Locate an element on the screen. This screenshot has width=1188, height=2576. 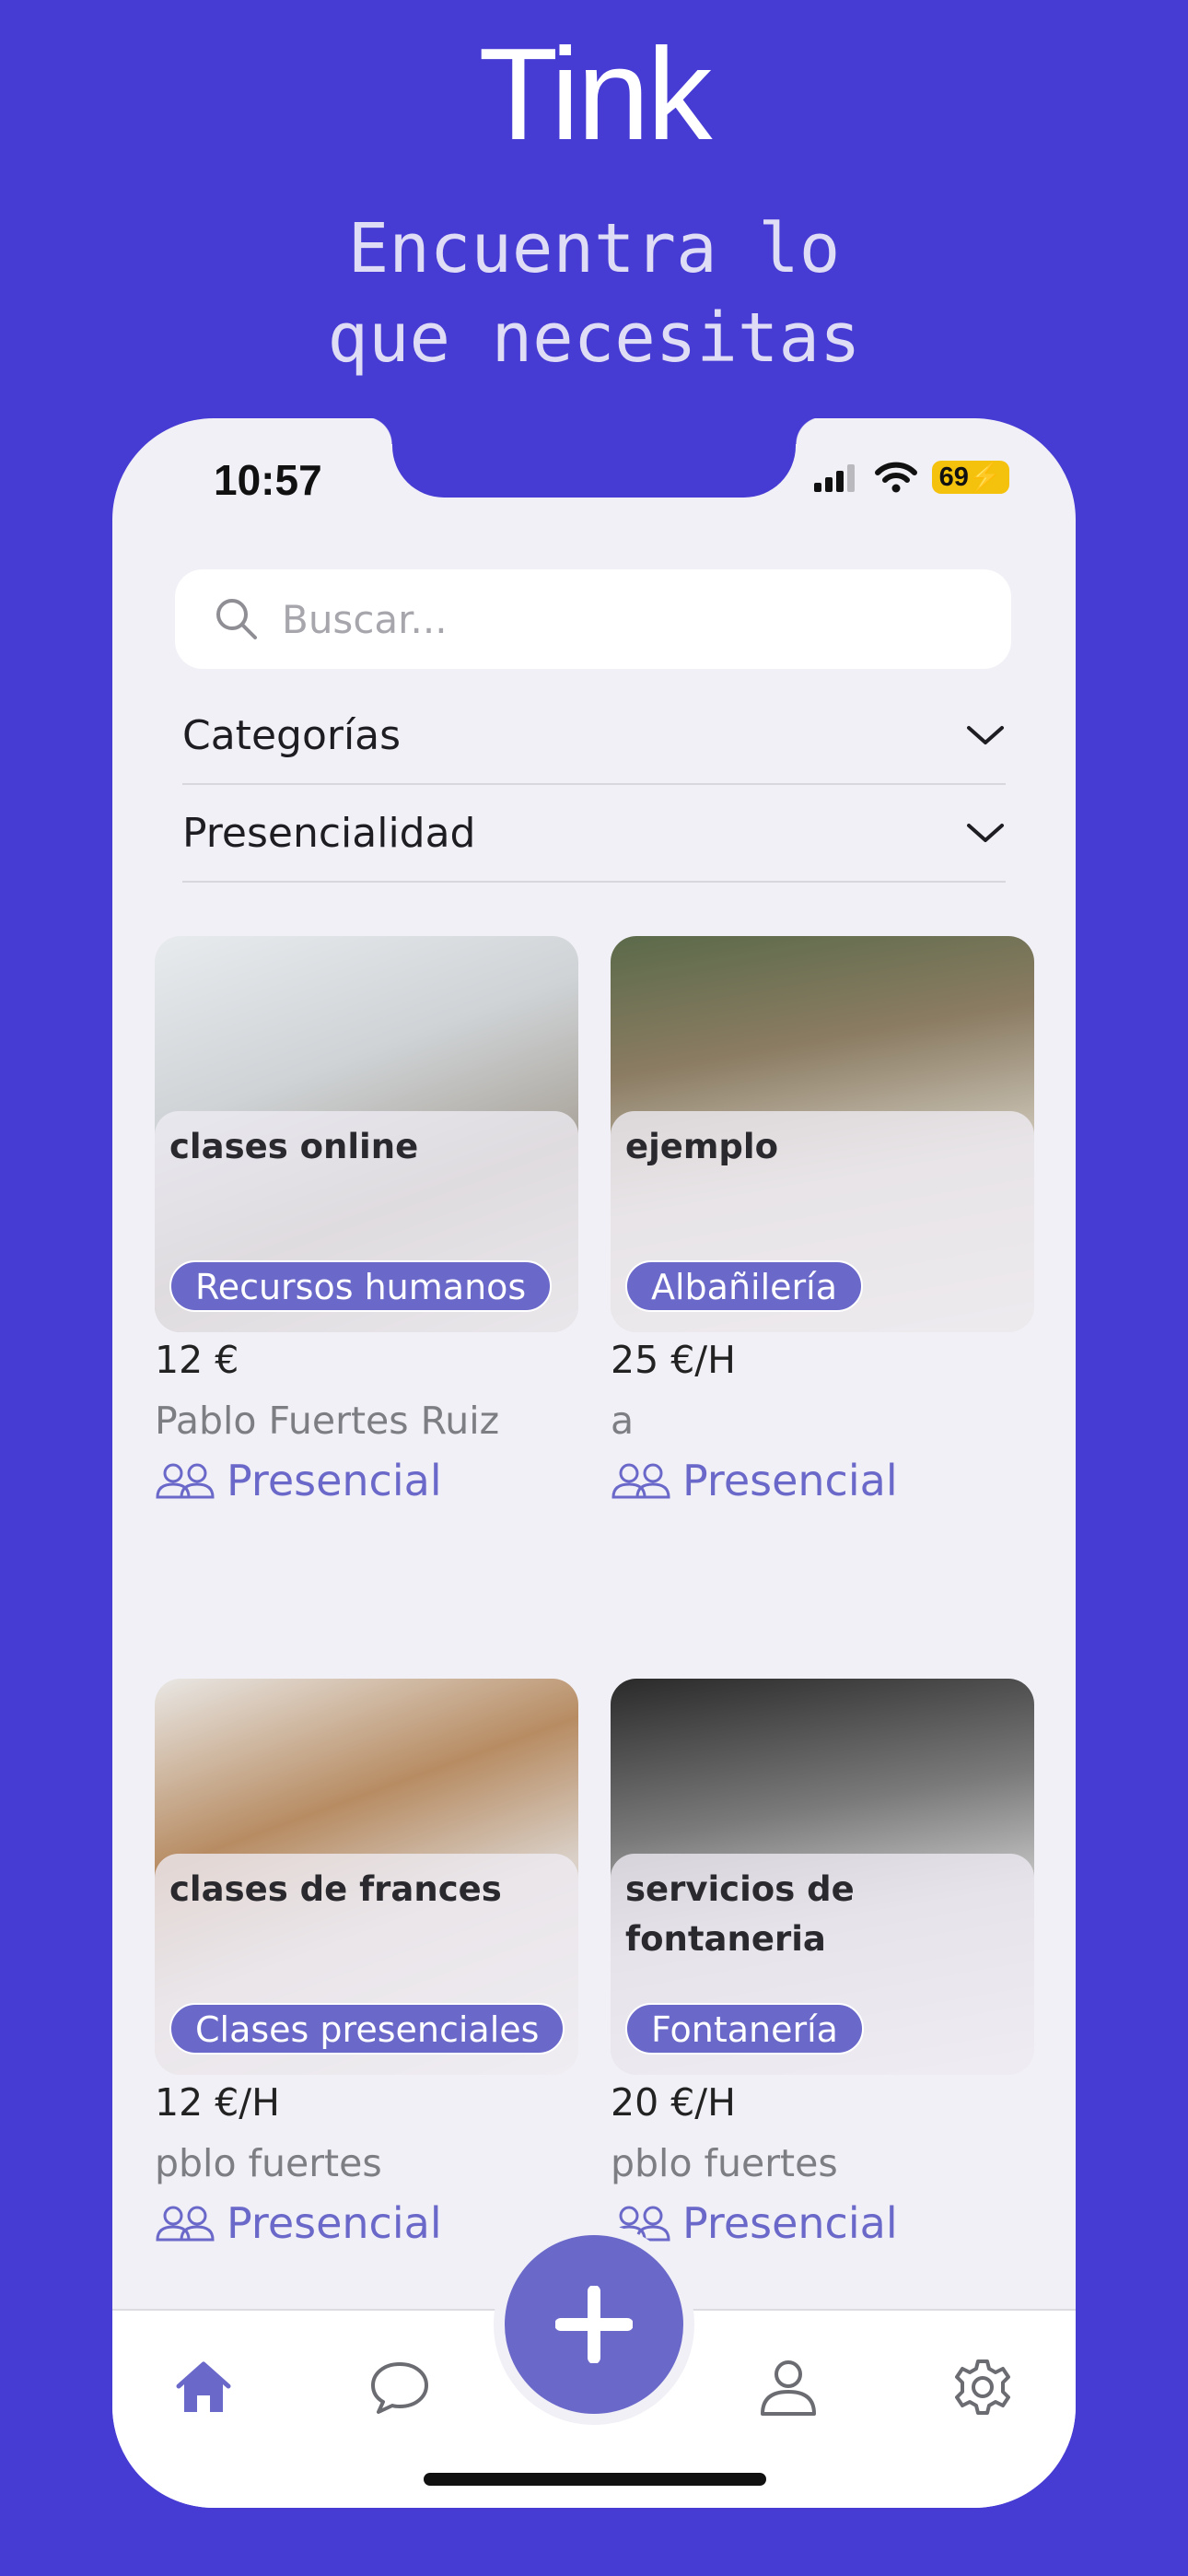
search-bar is located at coordinates (593, 619).